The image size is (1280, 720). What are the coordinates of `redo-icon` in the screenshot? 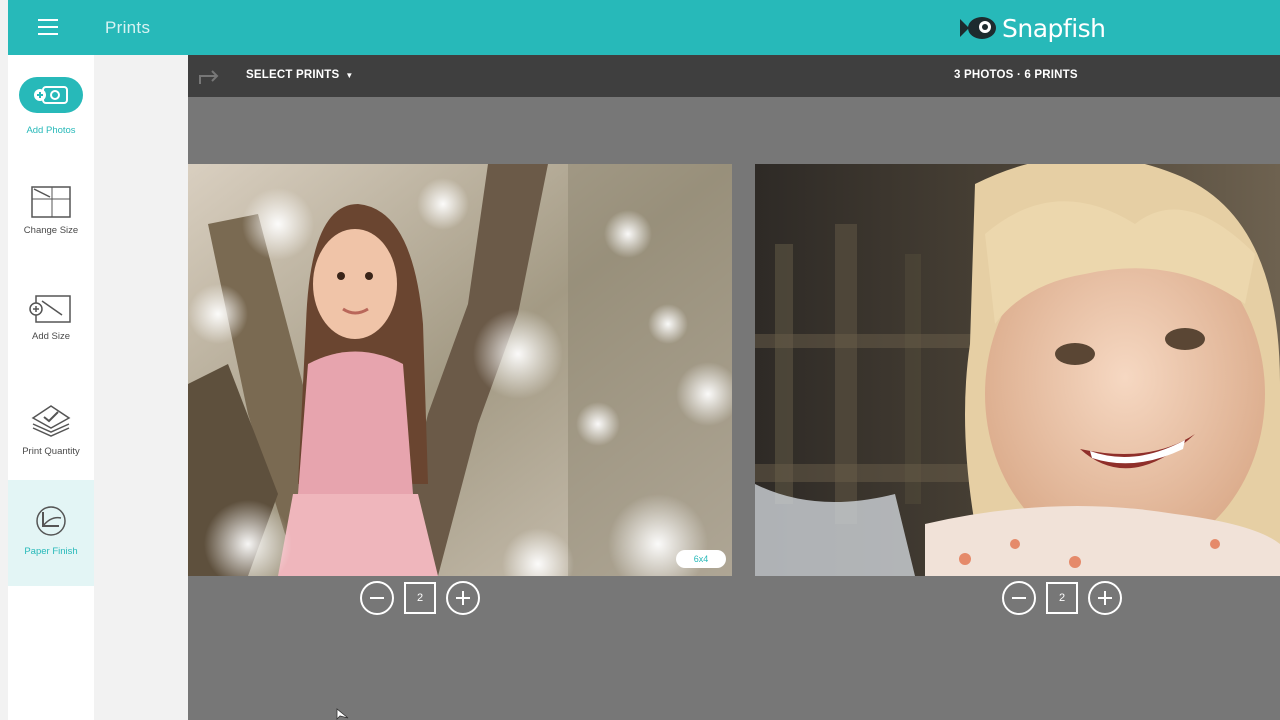 It's located at (210, 76).